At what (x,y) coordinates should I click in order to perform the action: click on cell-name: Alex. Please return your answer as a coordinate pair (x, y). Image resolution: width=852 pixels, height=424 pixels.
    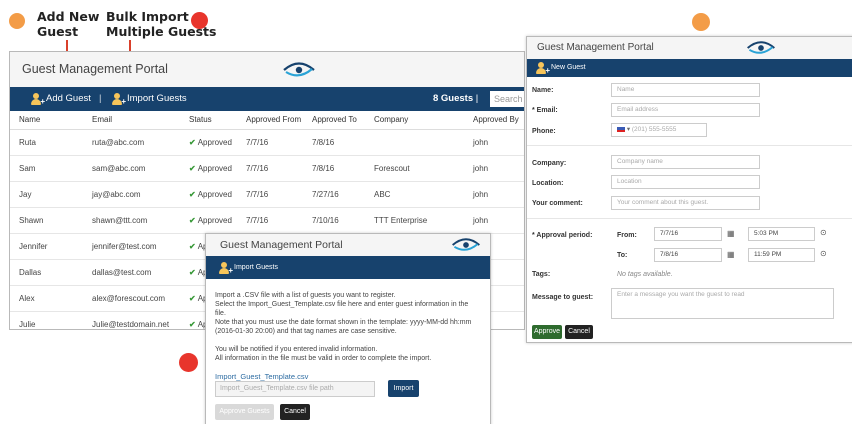
    Looking at the image, I should click on (46, 298).